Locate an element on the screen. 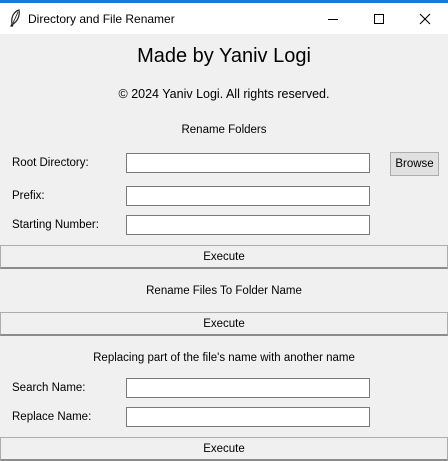 This screenshot has height=461, width=448. execute-replace-names-button: Execute is located at coordinates (224, 449).